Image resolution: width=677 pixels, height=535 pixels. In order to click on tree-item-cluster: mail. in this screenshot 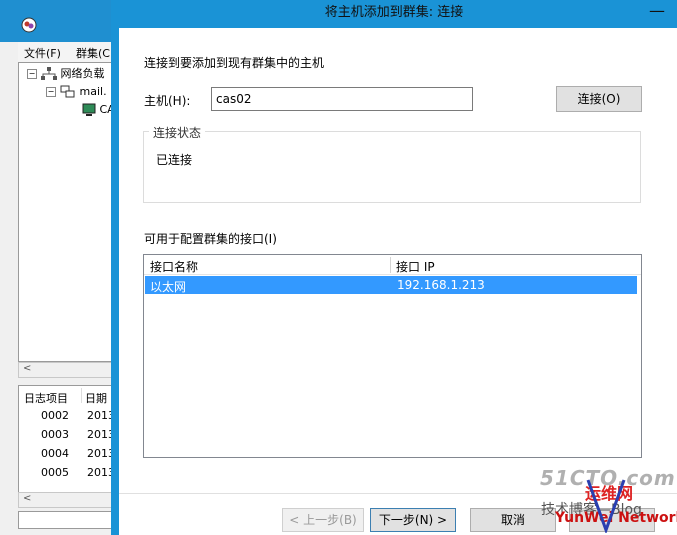, I will do `click(83, 92)`.